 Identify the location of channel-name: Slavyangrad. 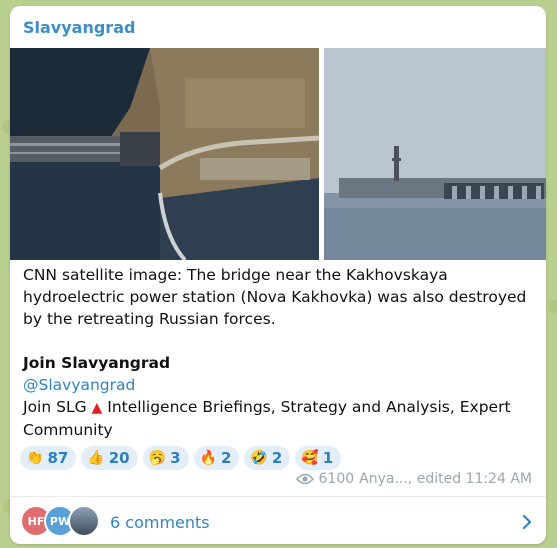
(79, 27).